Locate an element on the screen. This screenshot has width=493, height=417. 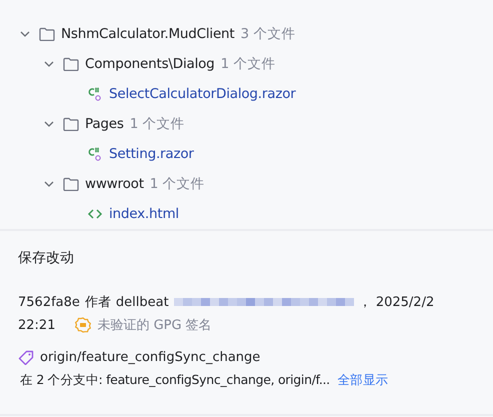
folder-name: Pages is located at coordinates (104, 124).